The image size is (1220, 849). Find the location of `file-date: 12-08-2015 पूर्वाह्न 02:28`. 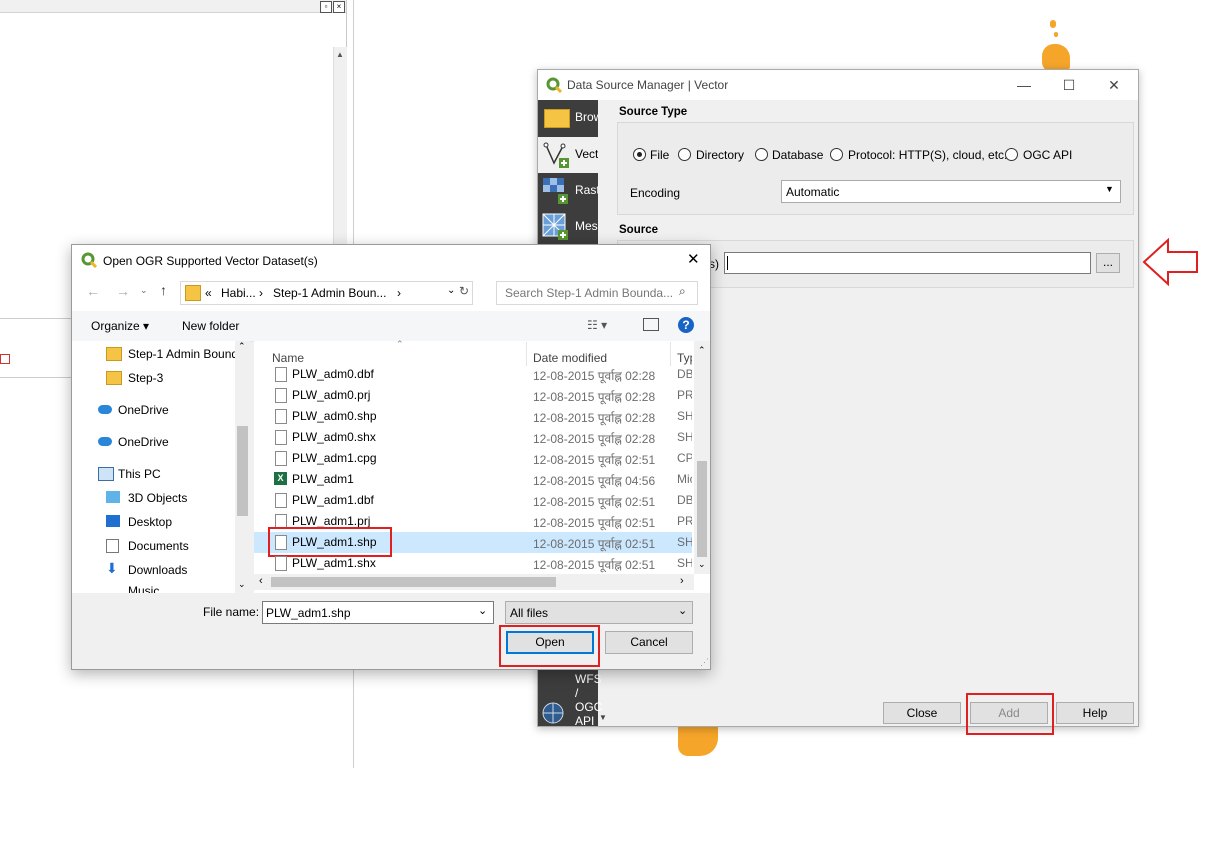

file-date: 12-08-2015 पूर्वाह्न 02:28 is located at coordinates (594, 376).